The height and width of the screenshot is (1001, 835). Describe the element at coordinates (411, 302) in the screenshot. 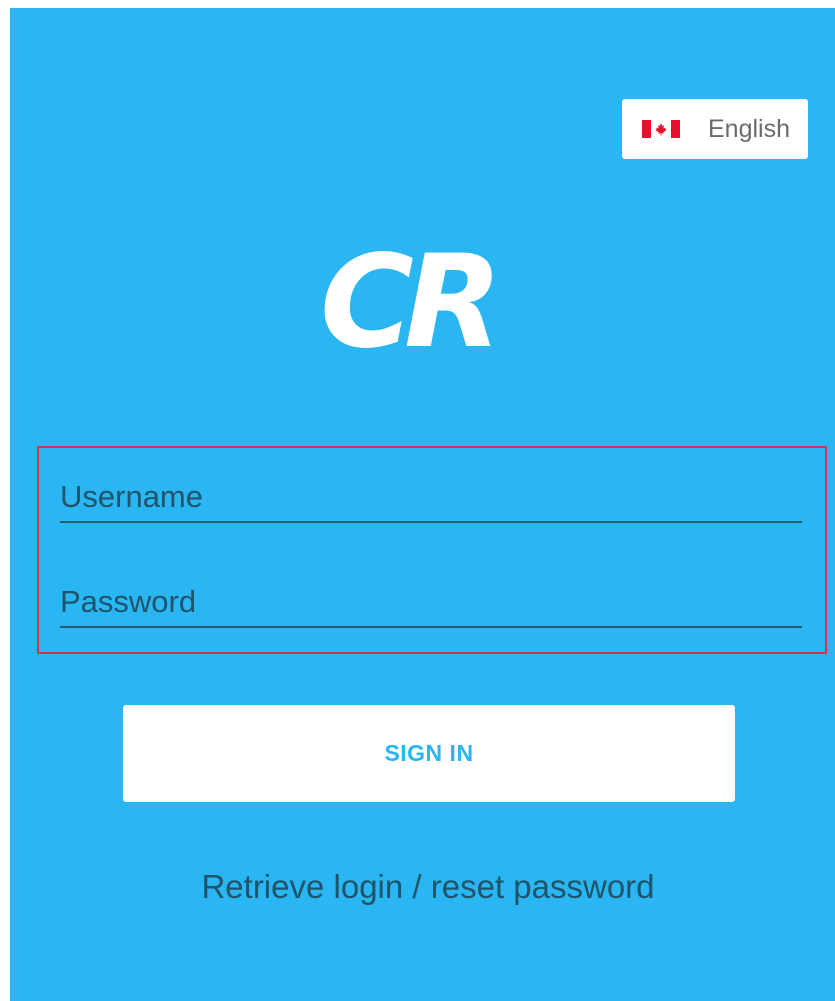

I see `app-logo: CR` at that location.